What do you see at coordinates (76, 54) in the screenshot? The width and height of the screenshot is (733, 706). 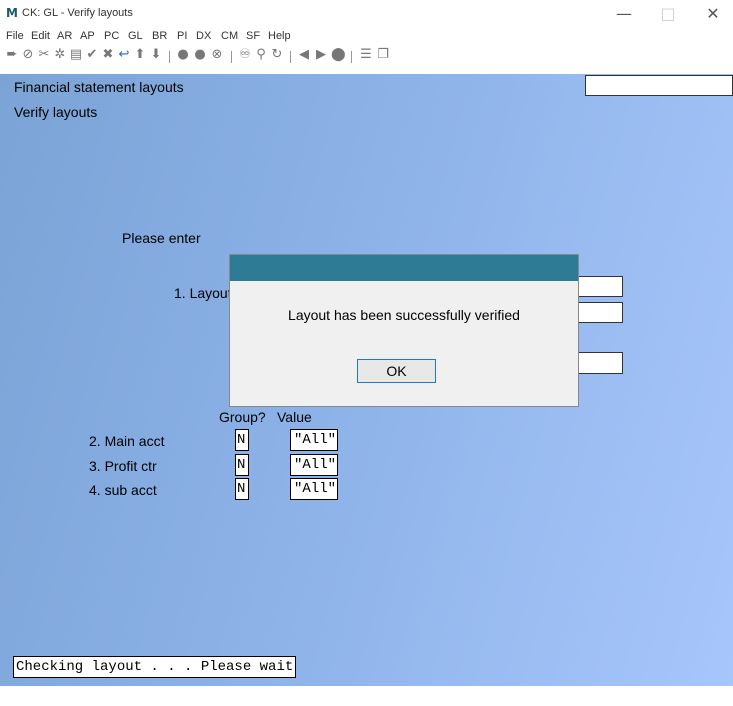 I see `print-icon: ▤` at bounding box center [76, 54].